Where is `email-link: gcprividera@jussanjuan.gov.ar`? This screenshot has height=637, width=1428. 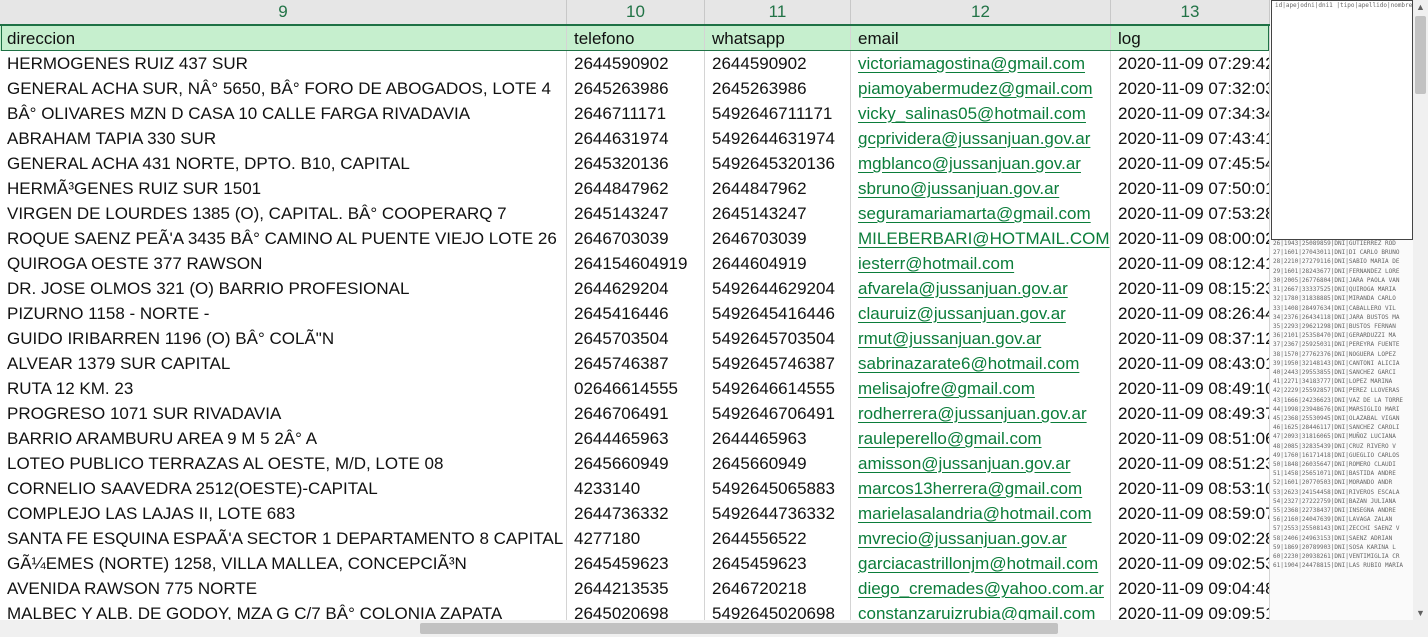 email-link: gcprividera@jussanjuan.gov.ar is located at coordinates (974, 138).